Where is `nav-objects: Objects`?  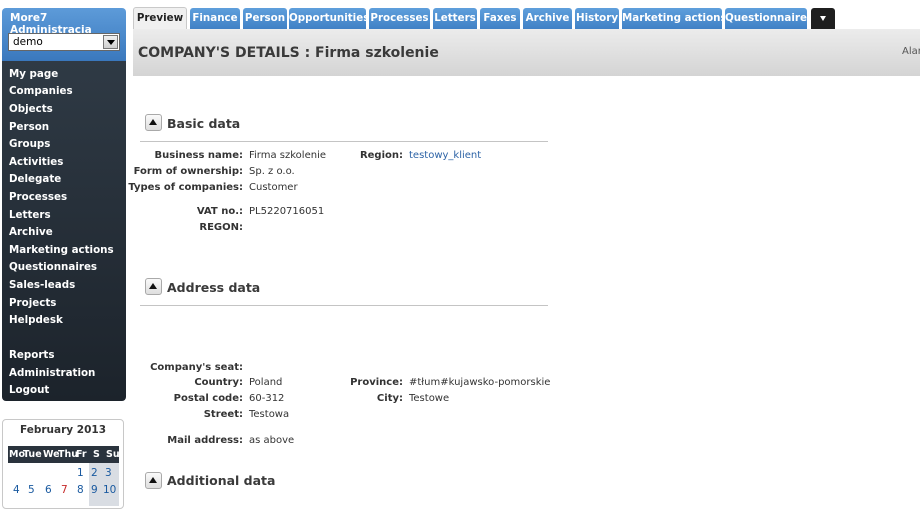 nav-objects: Objects is located at coordinates (31, 109).